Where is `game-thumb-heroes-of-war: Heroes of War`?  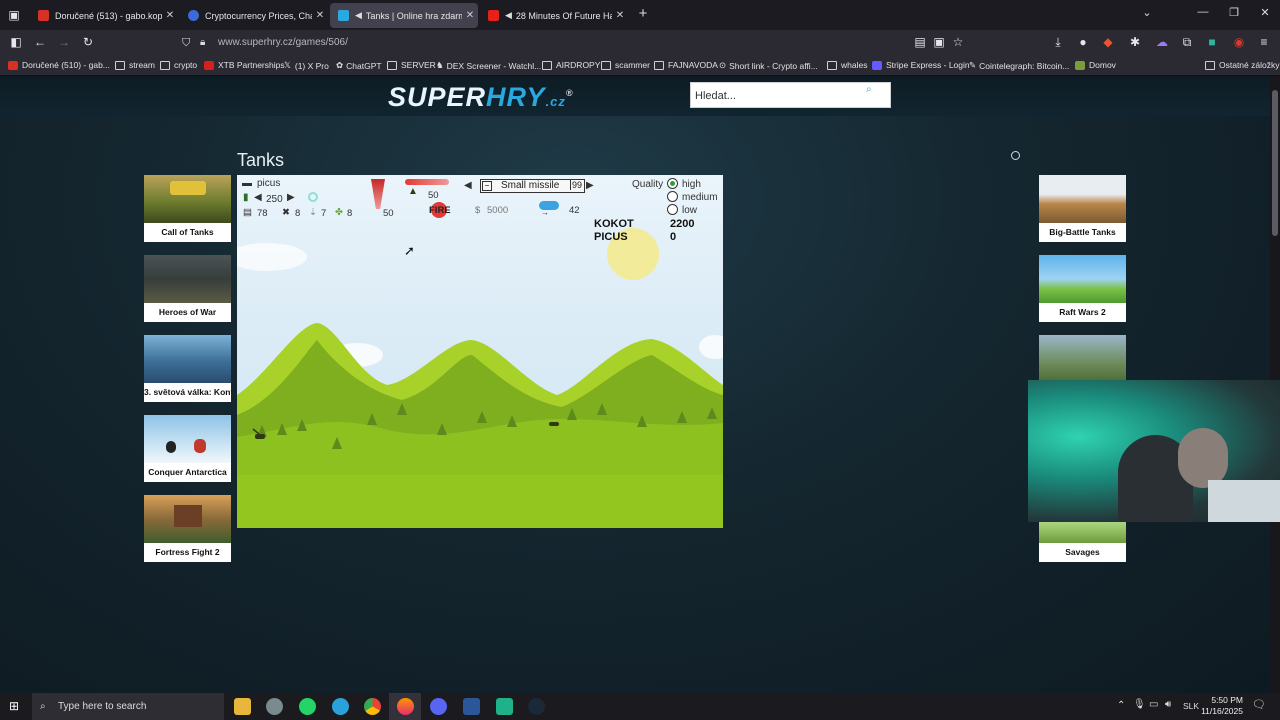
game-thumb-heroes-of-war: Heroes of War is located at coordinates (187, 288).